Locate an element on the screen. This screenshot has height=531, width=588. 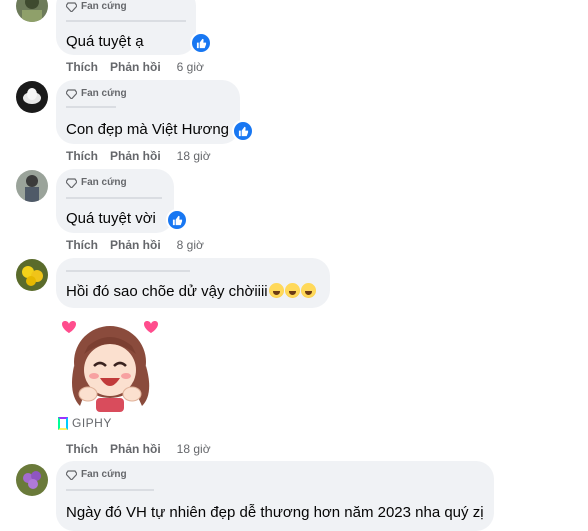
comment-bubble: Hồi đó sao chõe dử vậy chờiiii is located at coordinates (193, 283).